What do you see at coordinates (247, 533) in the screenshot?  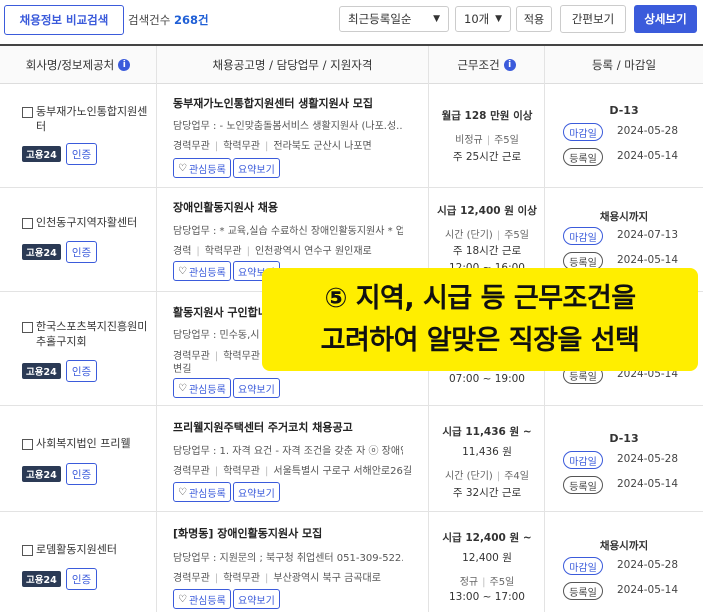 I see `job-title-link: [화명동] 장애인활동지원사 모집` at bounding box center [247, 533].